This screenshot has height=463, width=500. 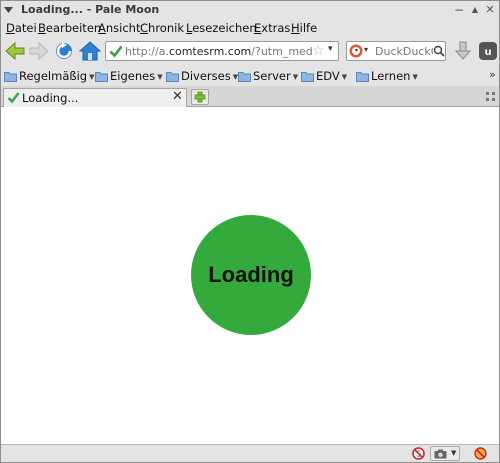 I want to click on site-identity-check-icon, so click(x=116, y=51).